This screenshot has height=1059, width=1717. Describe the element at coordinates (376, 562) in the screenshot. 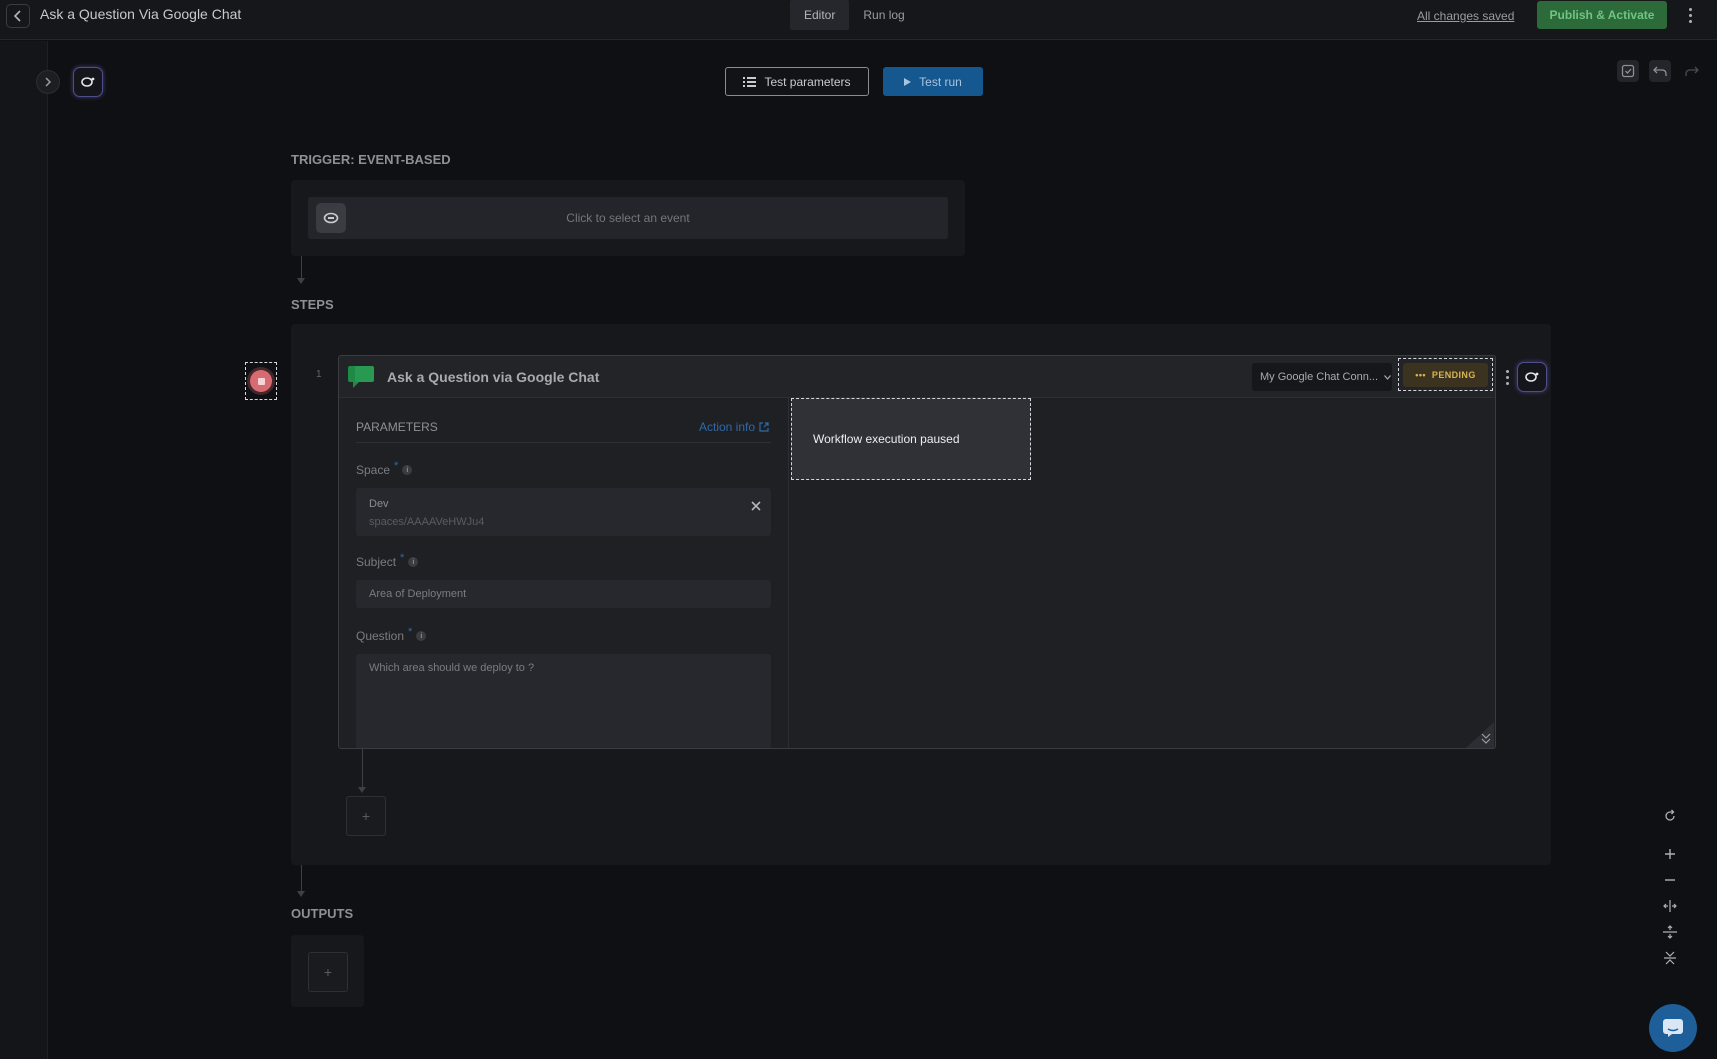

I see `subject-label-text: Subject` at that location.